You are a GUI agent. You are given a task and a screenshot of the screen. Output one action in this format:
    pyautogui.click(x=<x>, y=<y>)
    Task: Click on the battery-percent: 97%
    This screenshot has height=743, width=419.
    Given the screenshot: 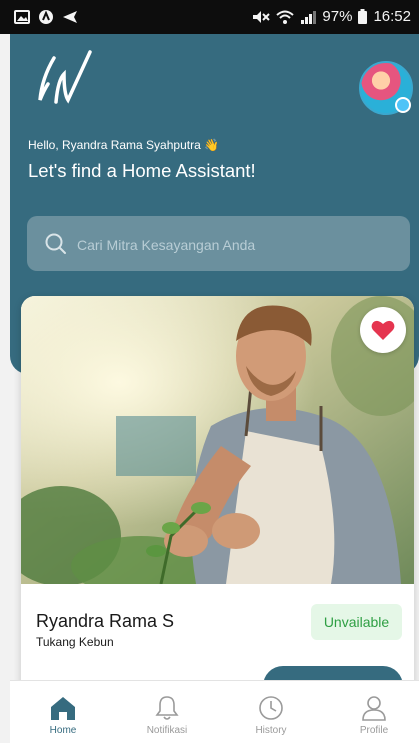 What is the action you would take?
    pyautogui.click(x=337, y=16)
    